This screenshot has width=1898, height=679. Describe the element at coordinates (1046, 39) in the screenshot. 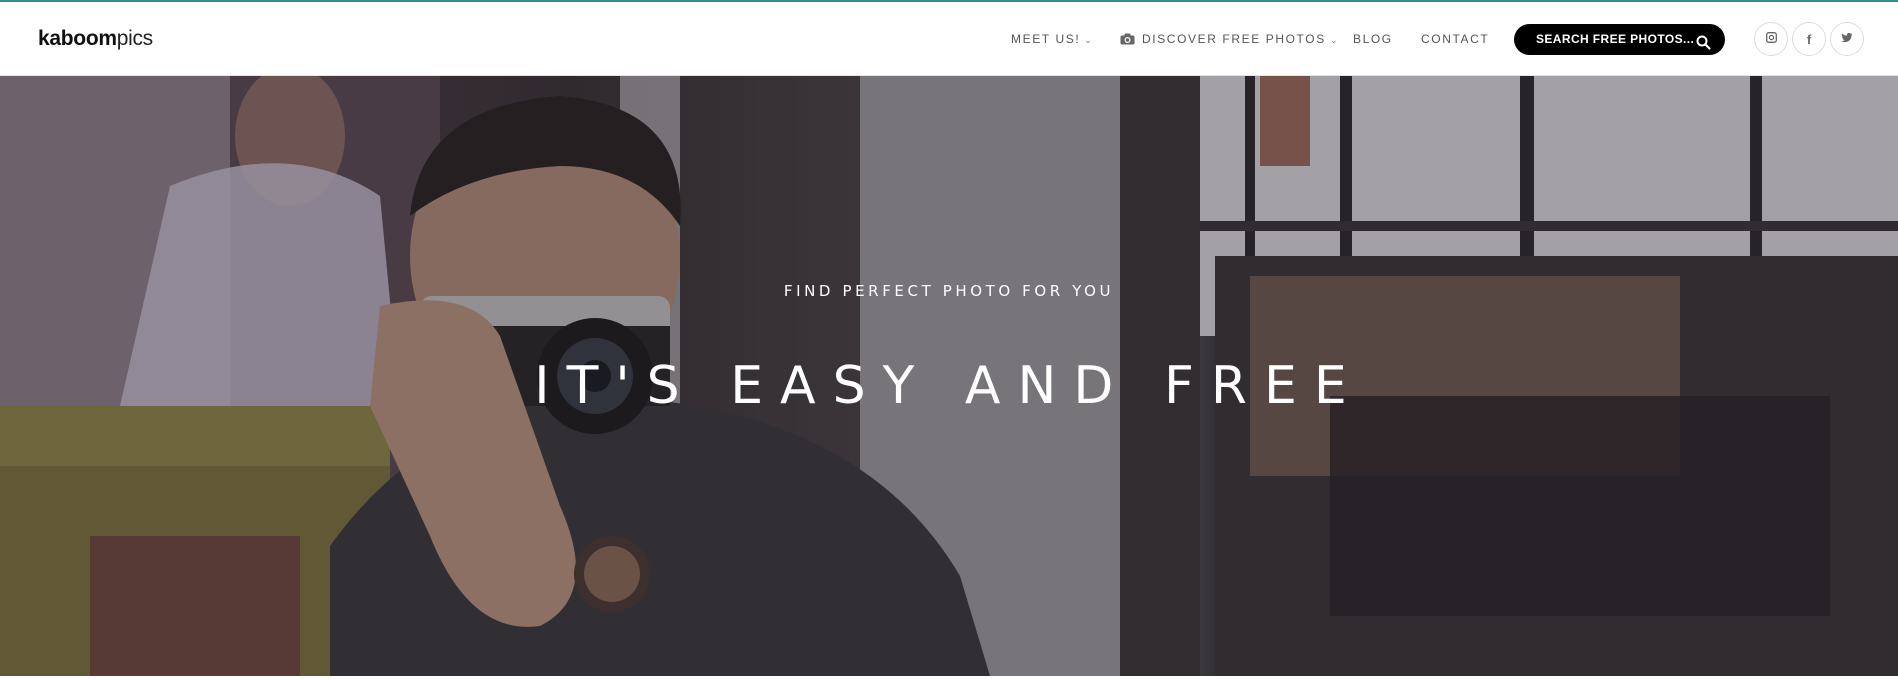

I see `nav-item-label: MEET US!` at that location.